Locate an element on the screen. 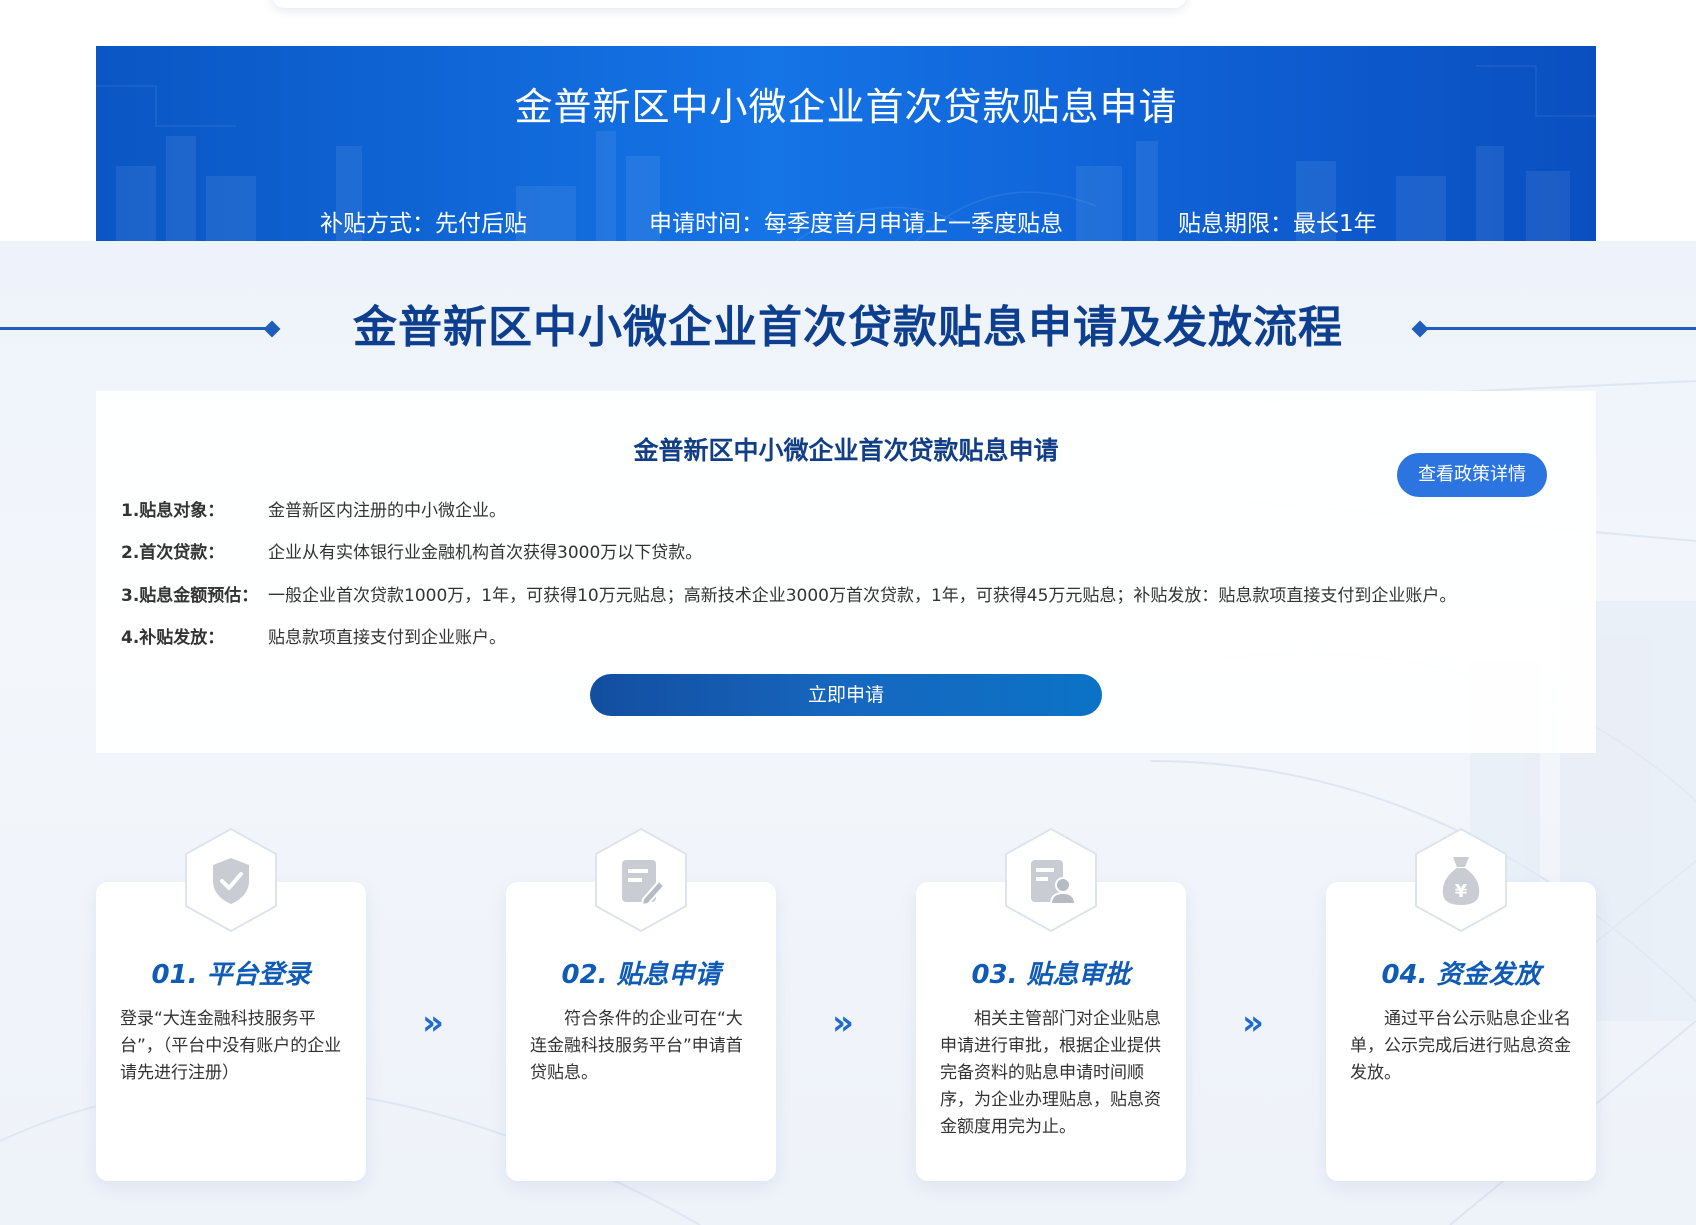  info-row-label: 1.贴息对象： is located at coordinates (173, 511).